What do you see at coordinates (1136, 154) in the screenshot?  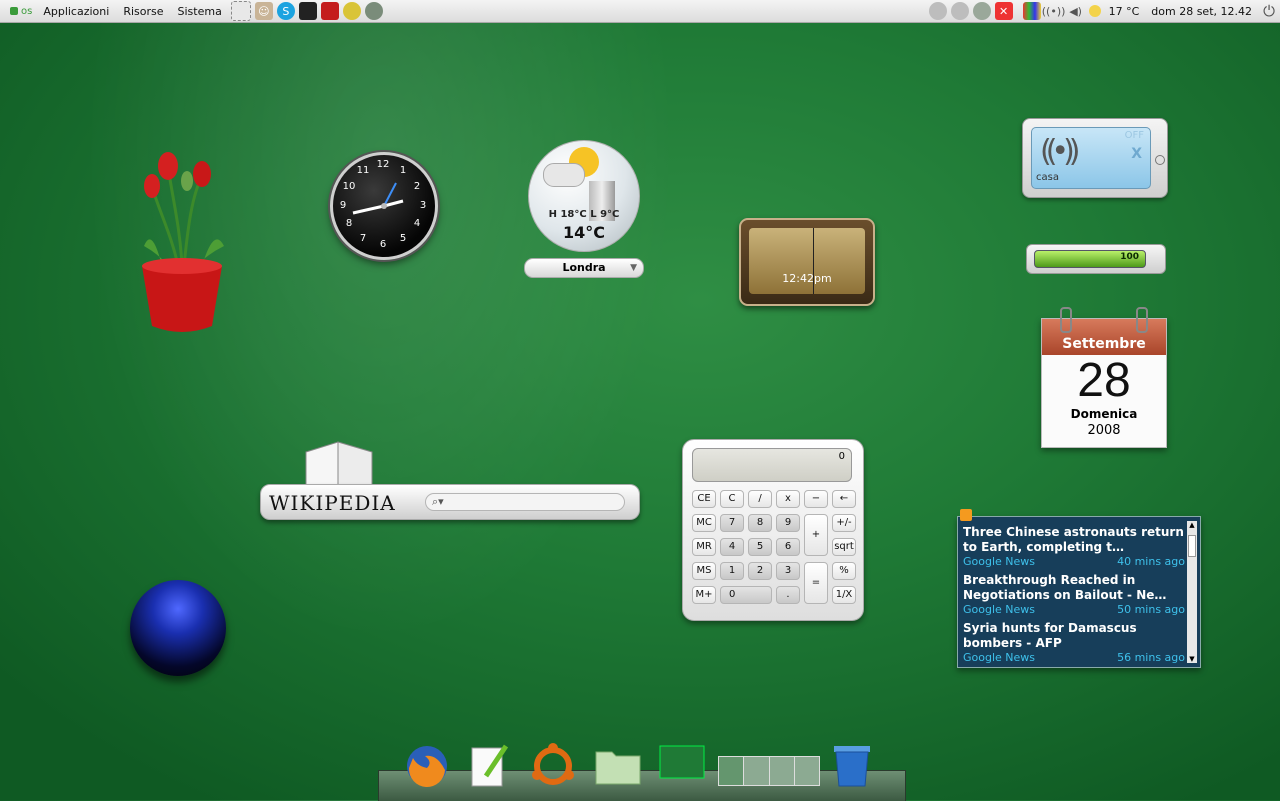 I see `wifi-close-button: X` at bounding box center [1136, 154].